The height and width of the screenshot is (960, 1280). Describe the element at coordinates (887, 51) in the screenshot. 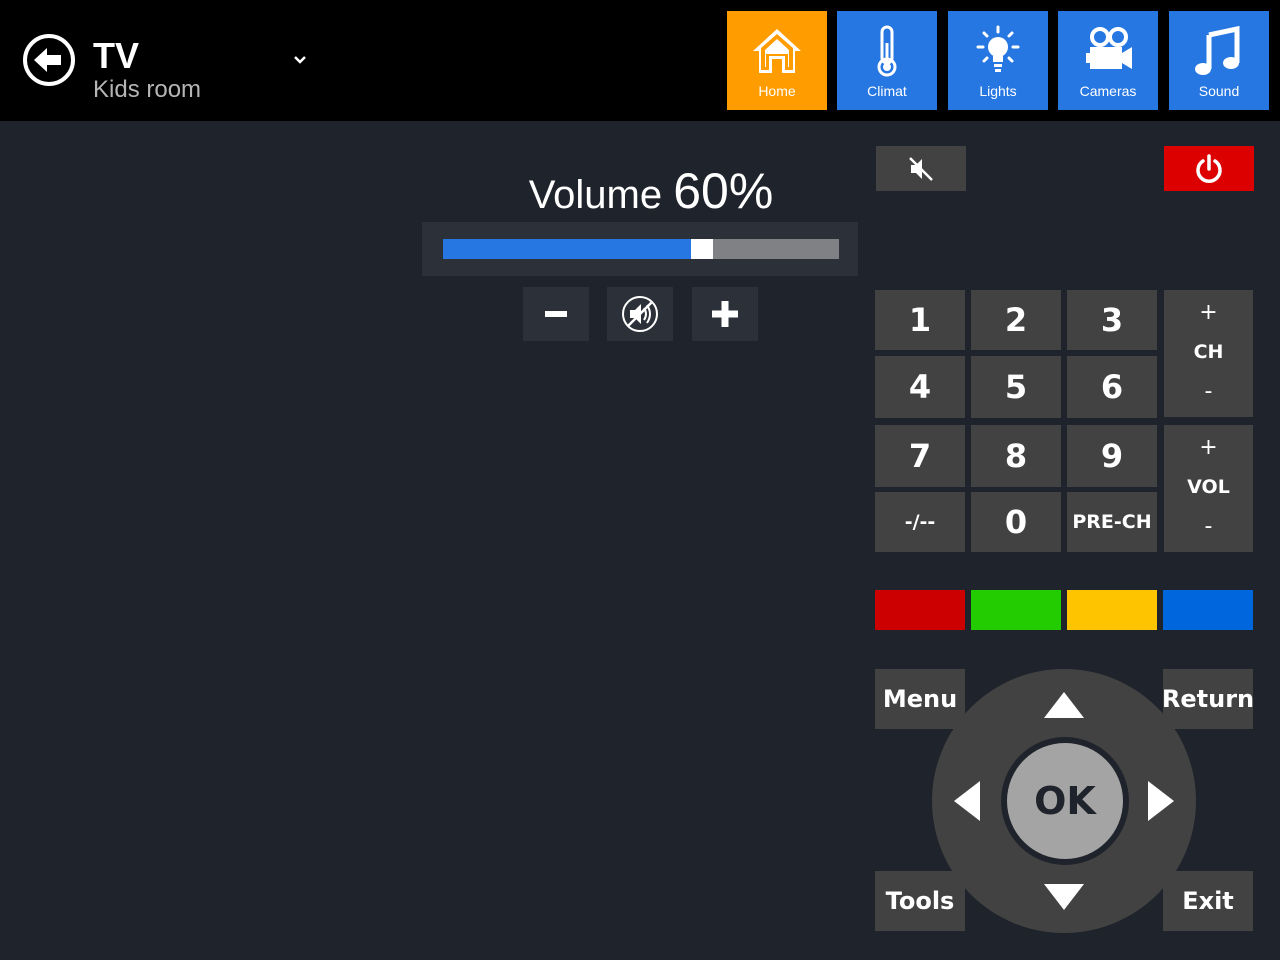

I see `thermometer-icon` at that location.